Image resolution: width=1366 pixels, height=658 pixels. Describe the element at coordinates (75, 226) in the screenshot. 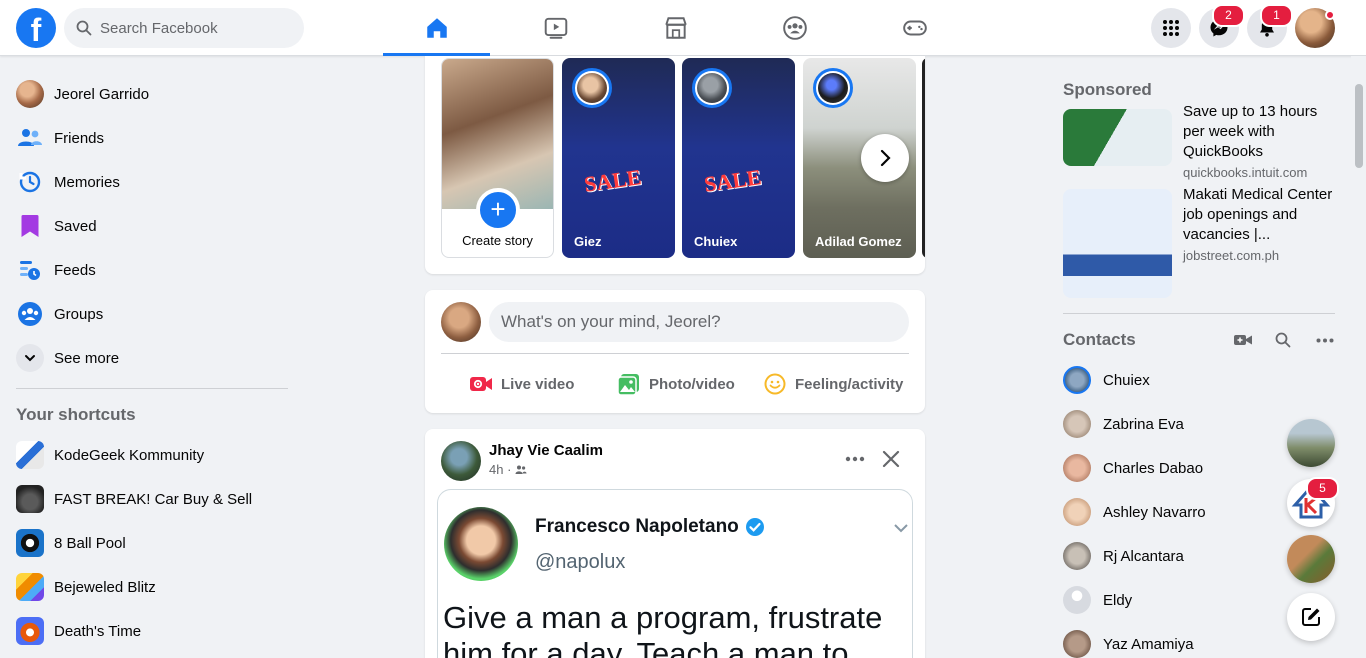

I see `sidebar-item-label: Saved` at that location.